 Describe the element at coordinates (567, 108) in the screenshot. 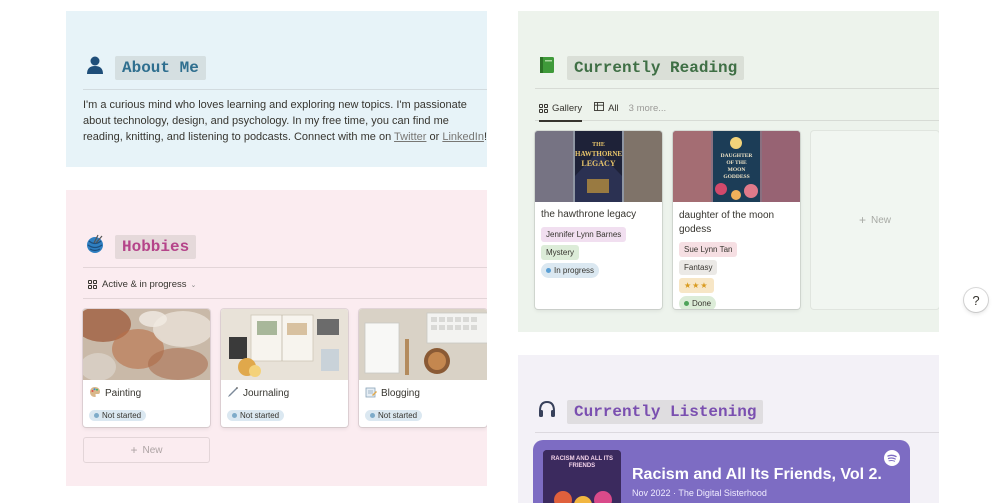

I see `tab-gallery-label: Gallery` at that location.